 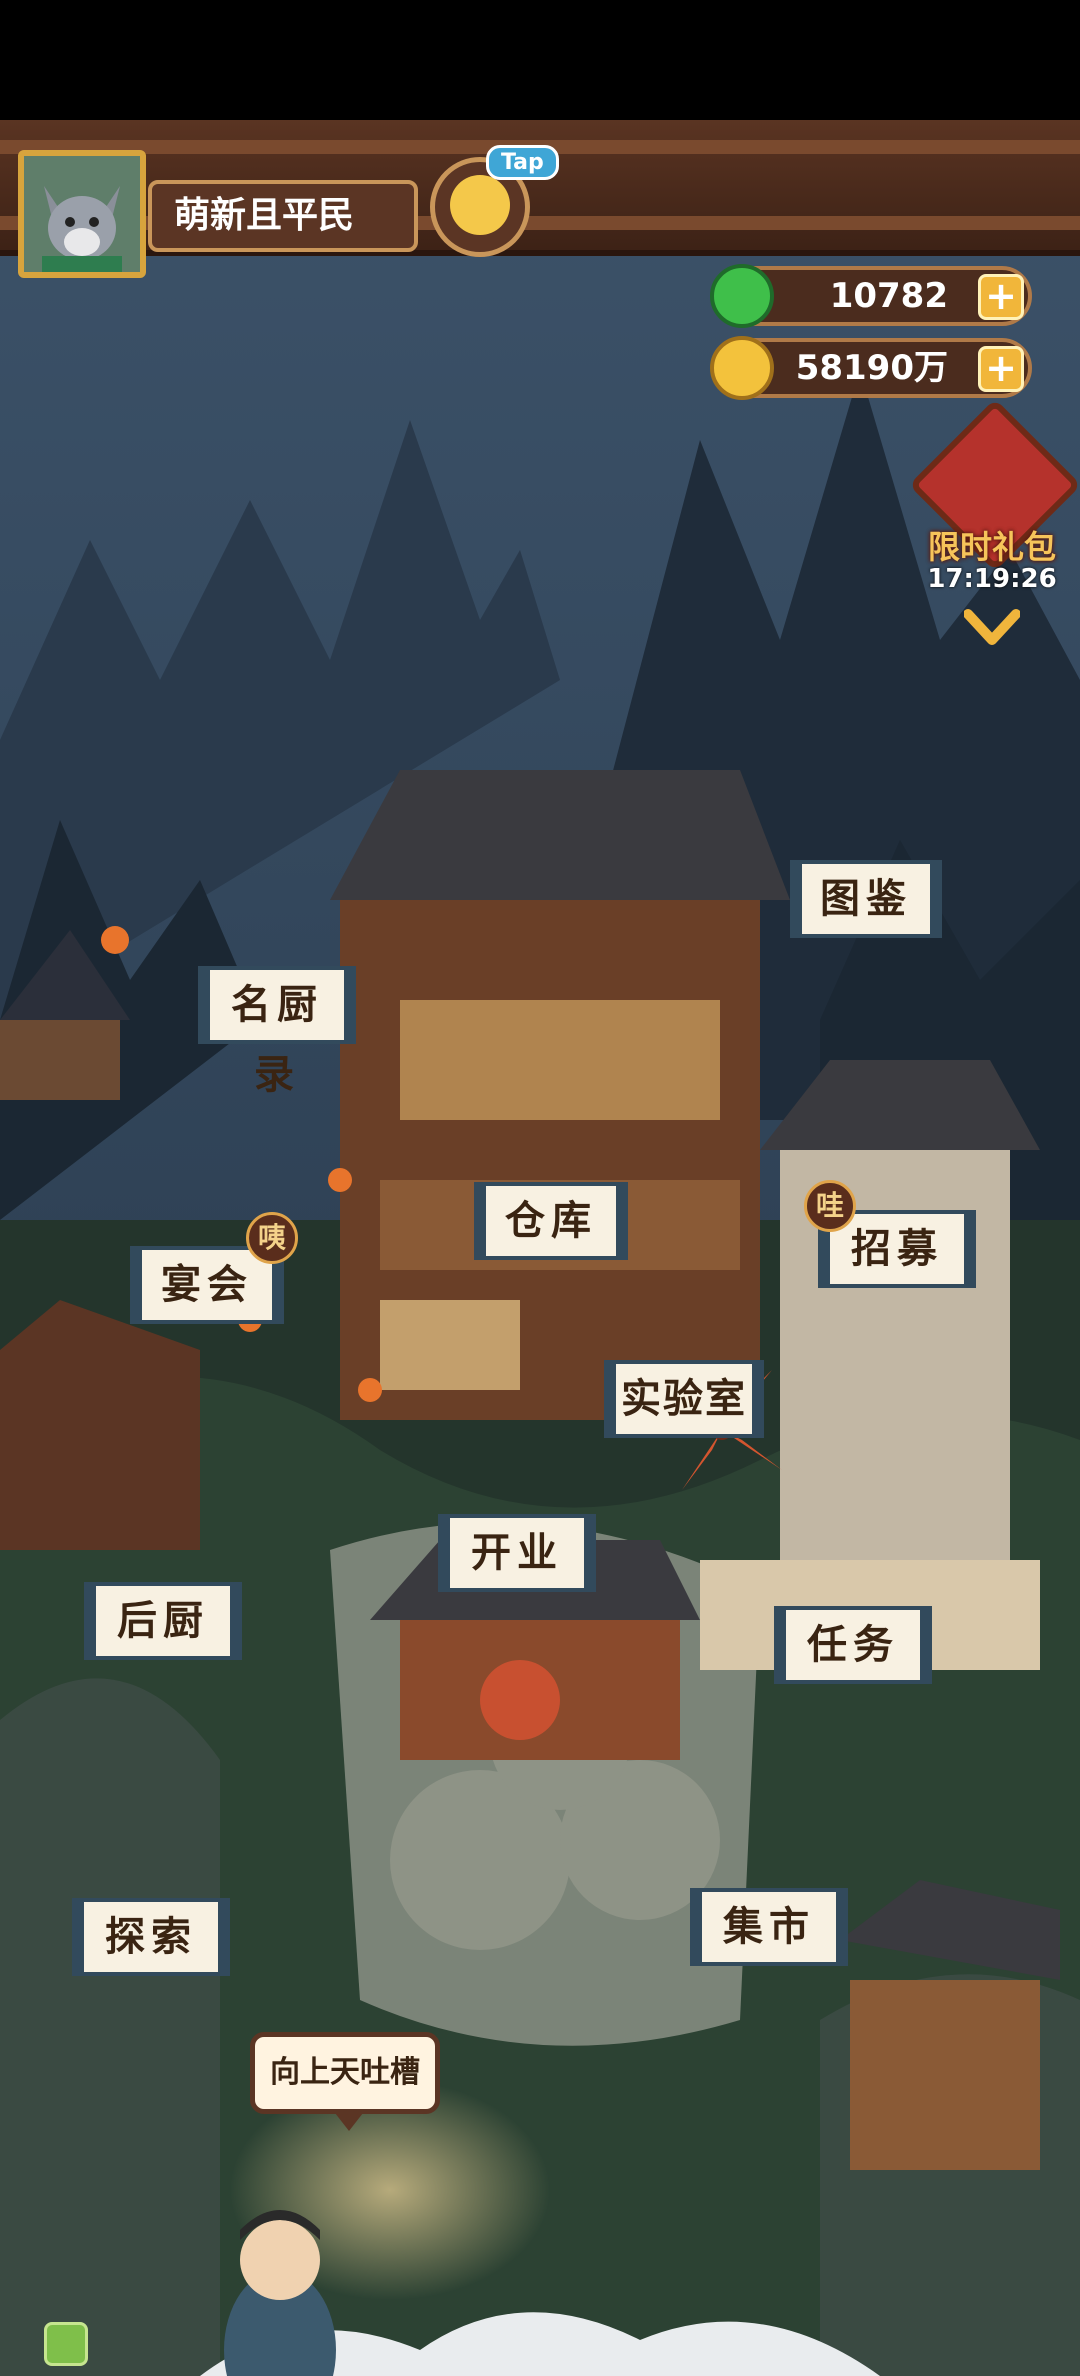 I want to click on tasks-sign: 任务, so click(x=853, y=1645).